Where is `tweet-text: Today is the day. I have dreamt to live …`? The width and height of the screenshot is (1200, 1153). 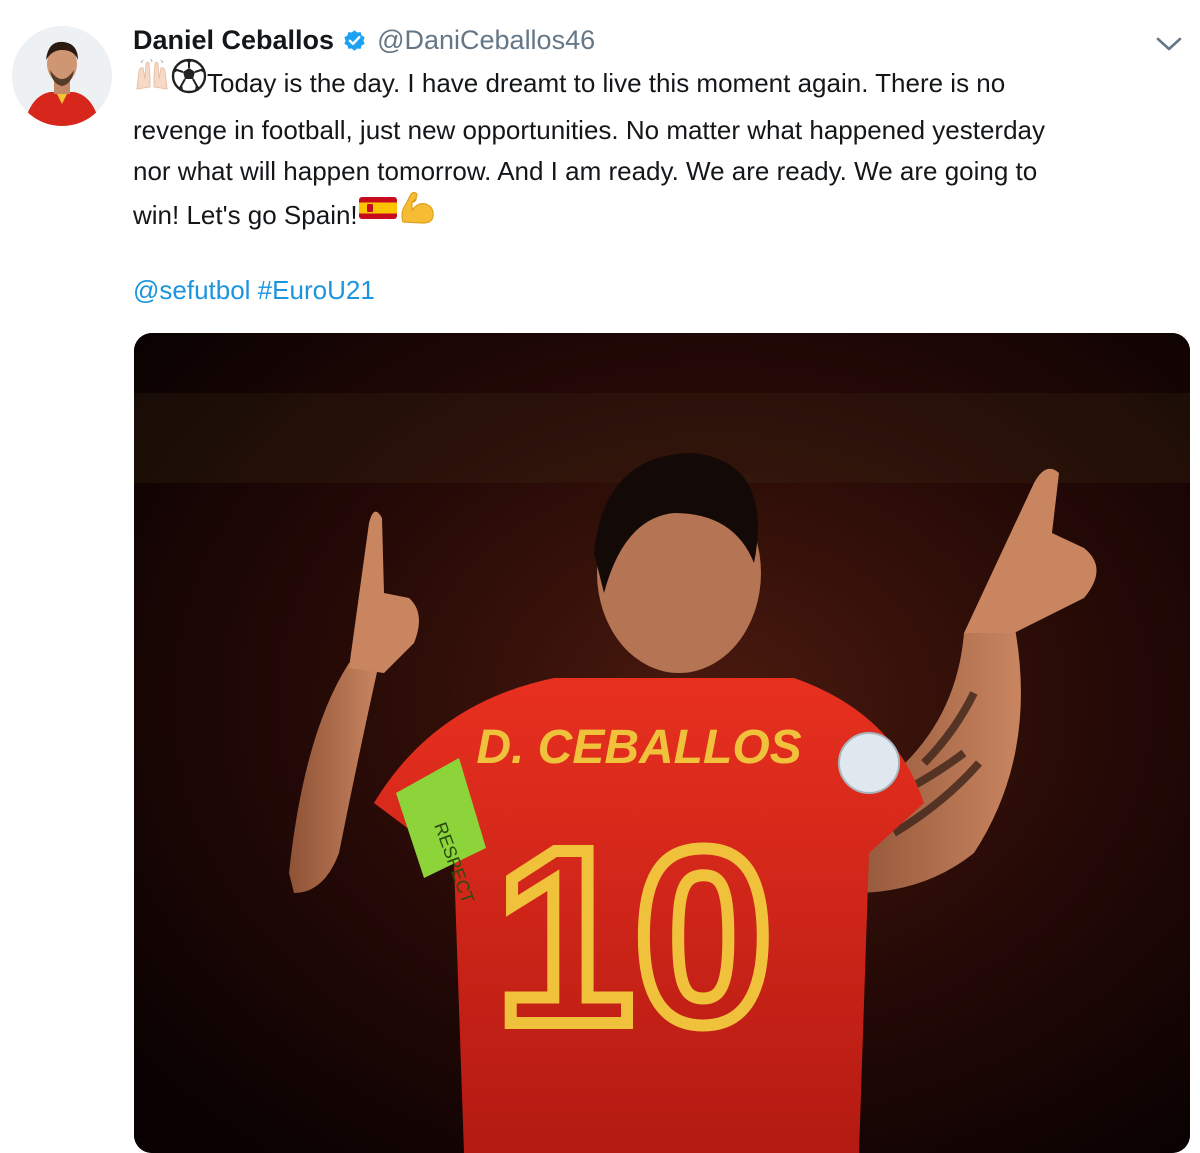
tweet-text: Today is the day. I have dreamt to live … is located at coordinates (658, 150).